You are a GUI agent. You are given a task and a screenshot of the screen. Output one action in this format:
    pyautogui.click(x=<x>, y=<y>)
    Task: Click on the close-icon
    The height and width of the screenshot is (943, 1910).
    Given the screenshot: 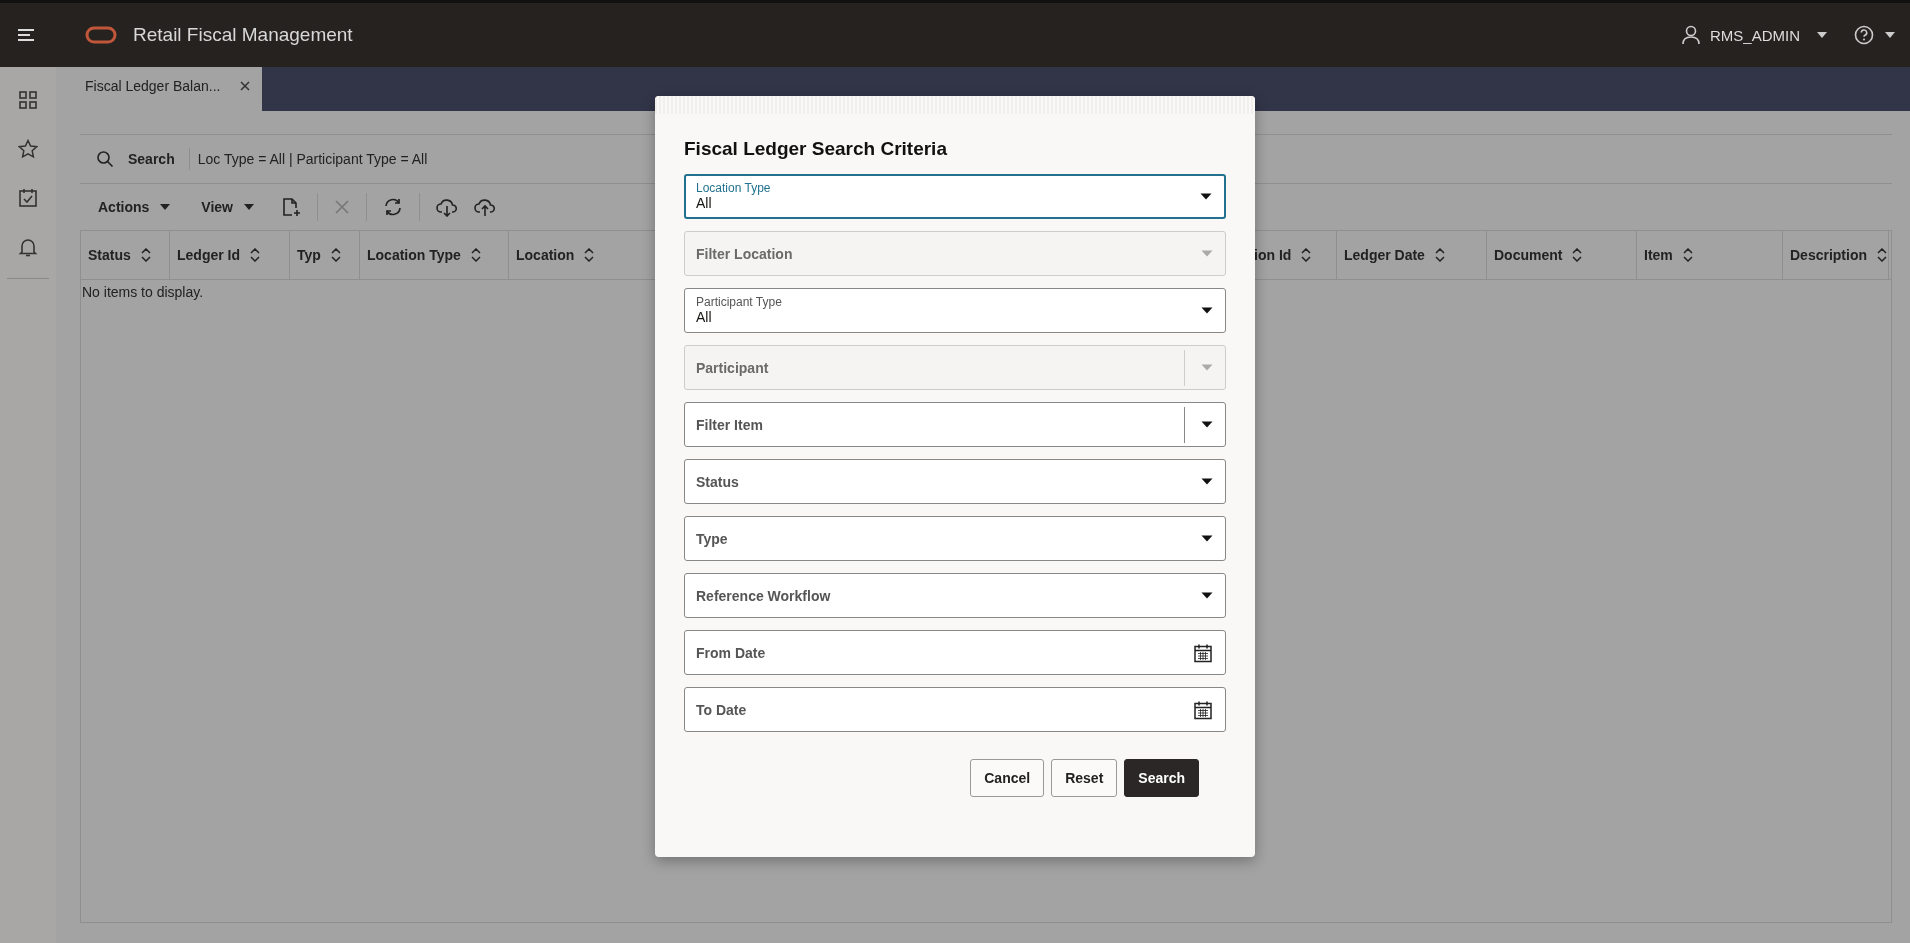 What is the action you would take?
    pyautogui.click(x=245, y=86)
    